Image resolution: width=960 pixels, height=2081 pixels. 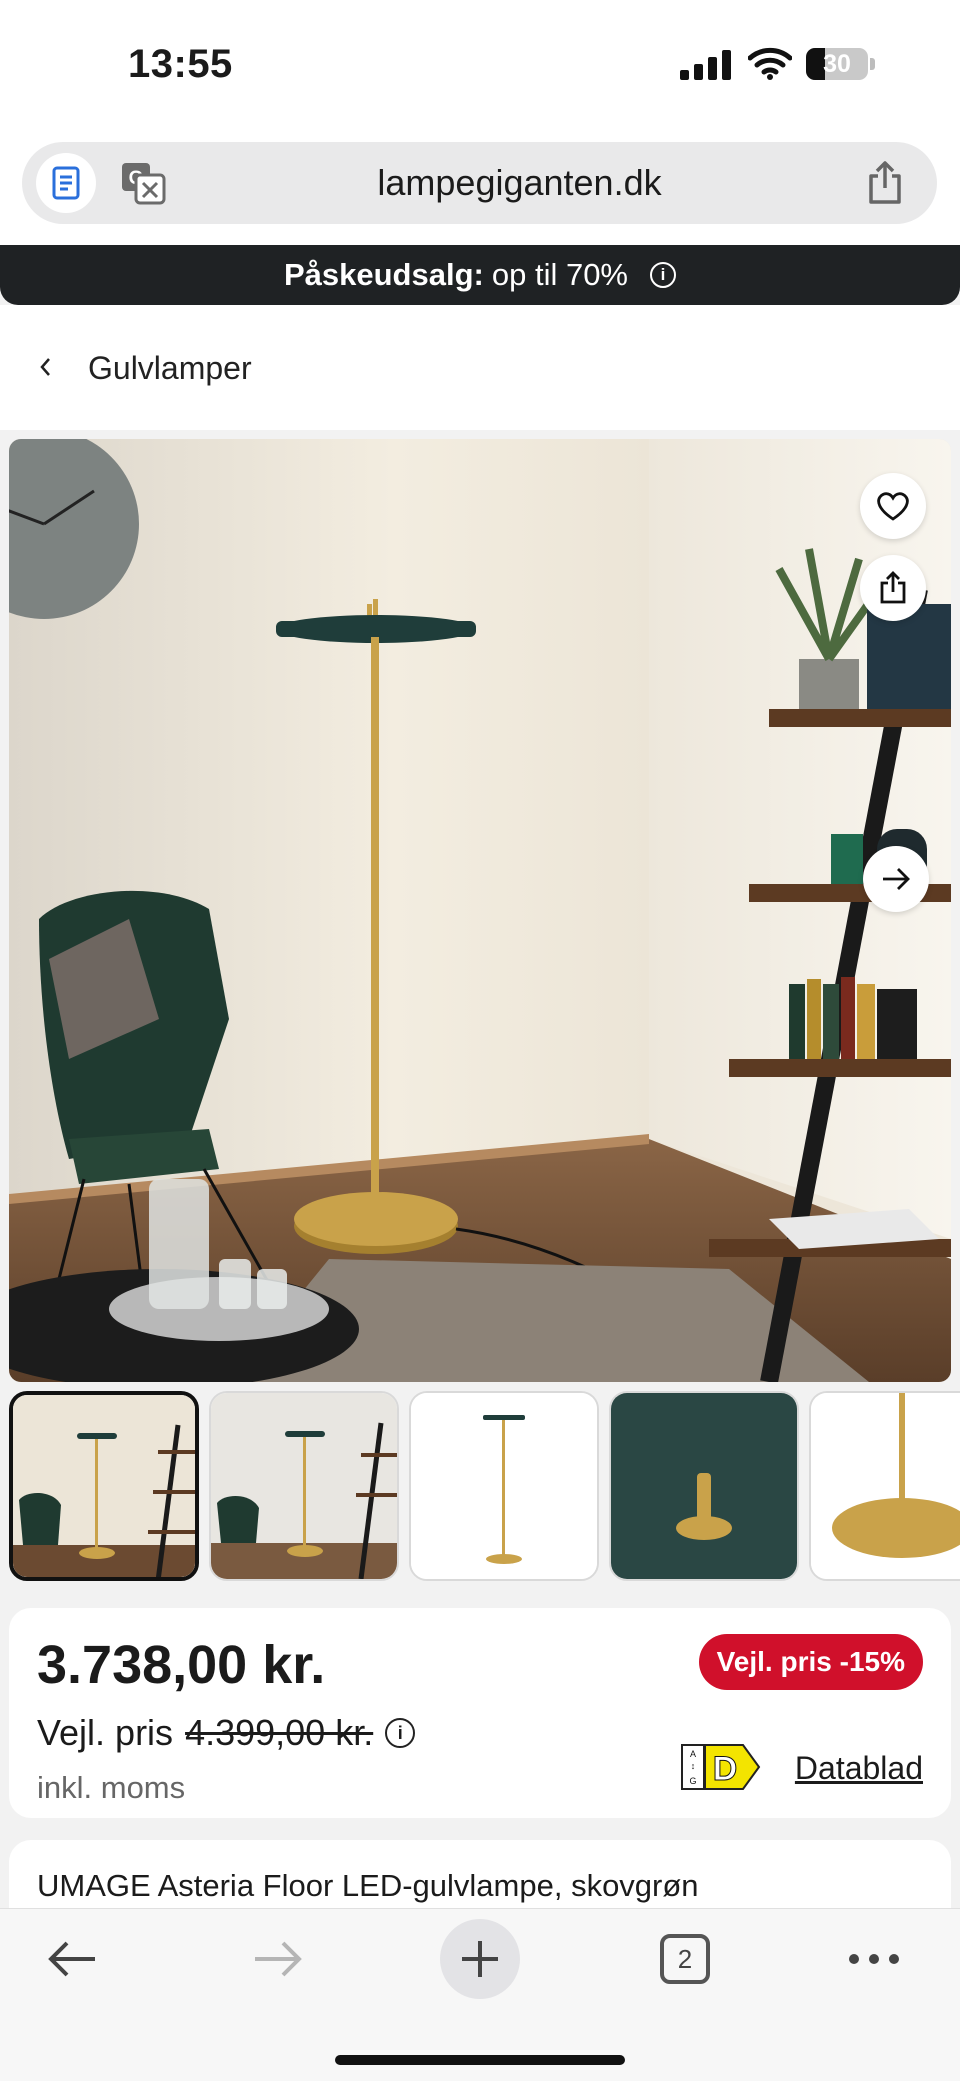 I want to click on browser-chrome: G lampegiganten.dk, so click(x=480, y=187).